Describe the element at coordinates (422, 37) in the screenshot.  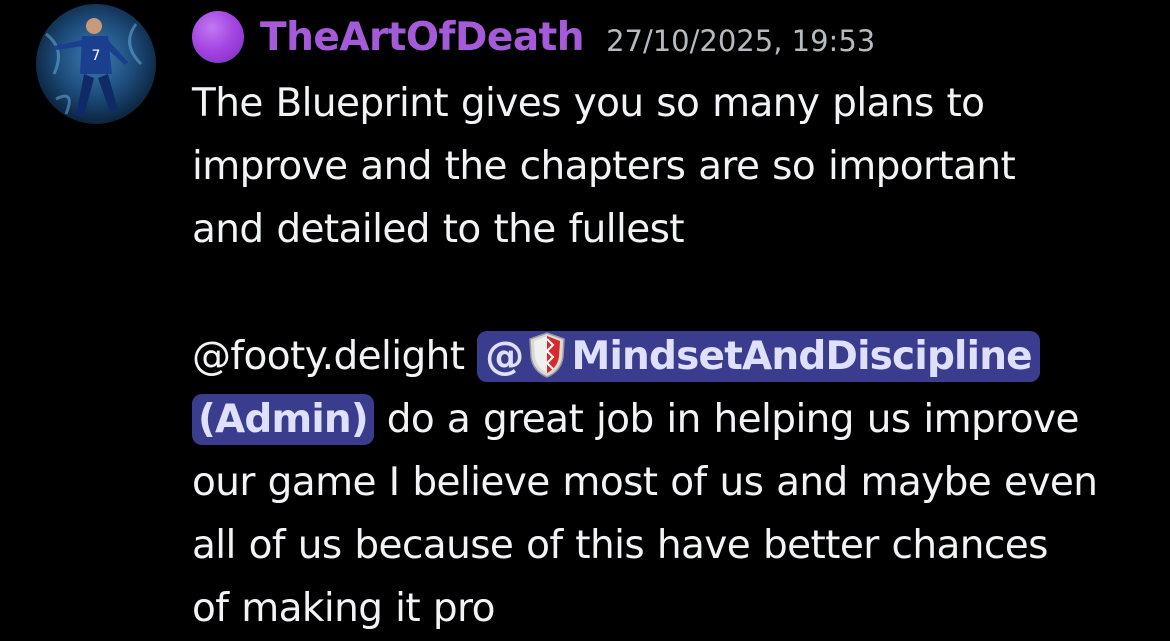
I see `author-username: TheArtOfDeath` at that location.